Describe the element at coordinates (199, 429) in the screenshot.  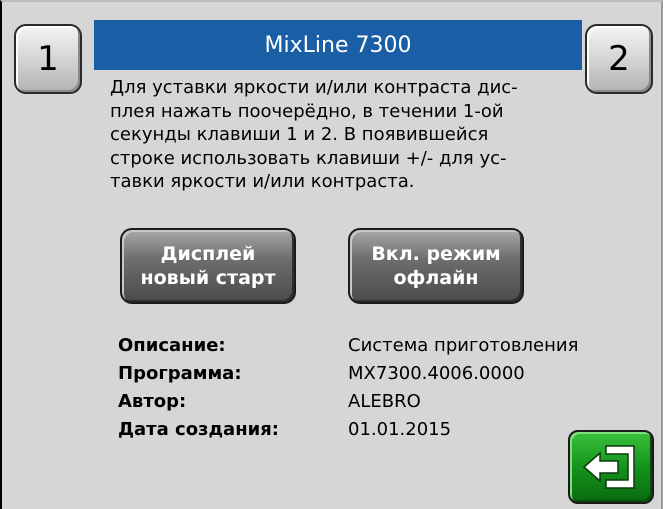
I see `info-label: Дата создания:` at that location.